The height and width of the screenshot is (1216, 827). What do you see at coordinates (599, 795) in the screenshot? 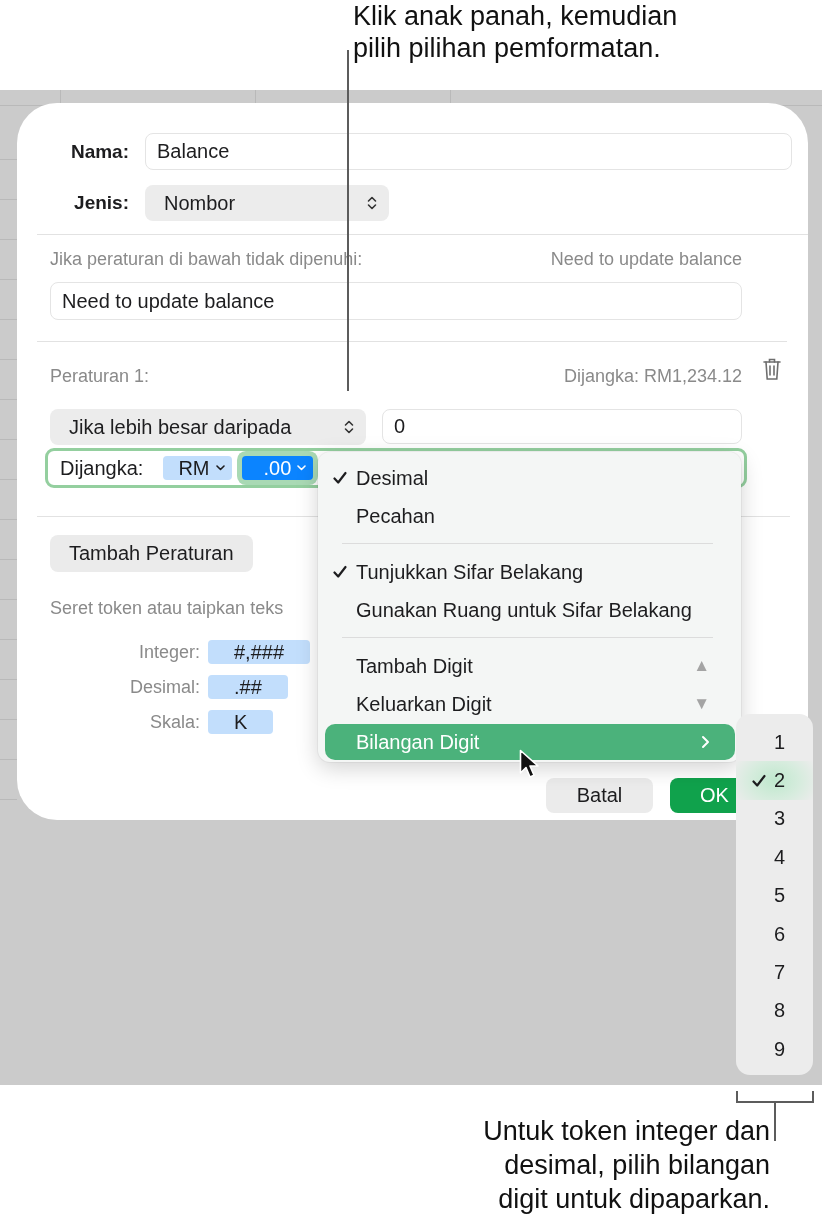
I see `cancel-button: Batal` at bounding box center [599, 795].